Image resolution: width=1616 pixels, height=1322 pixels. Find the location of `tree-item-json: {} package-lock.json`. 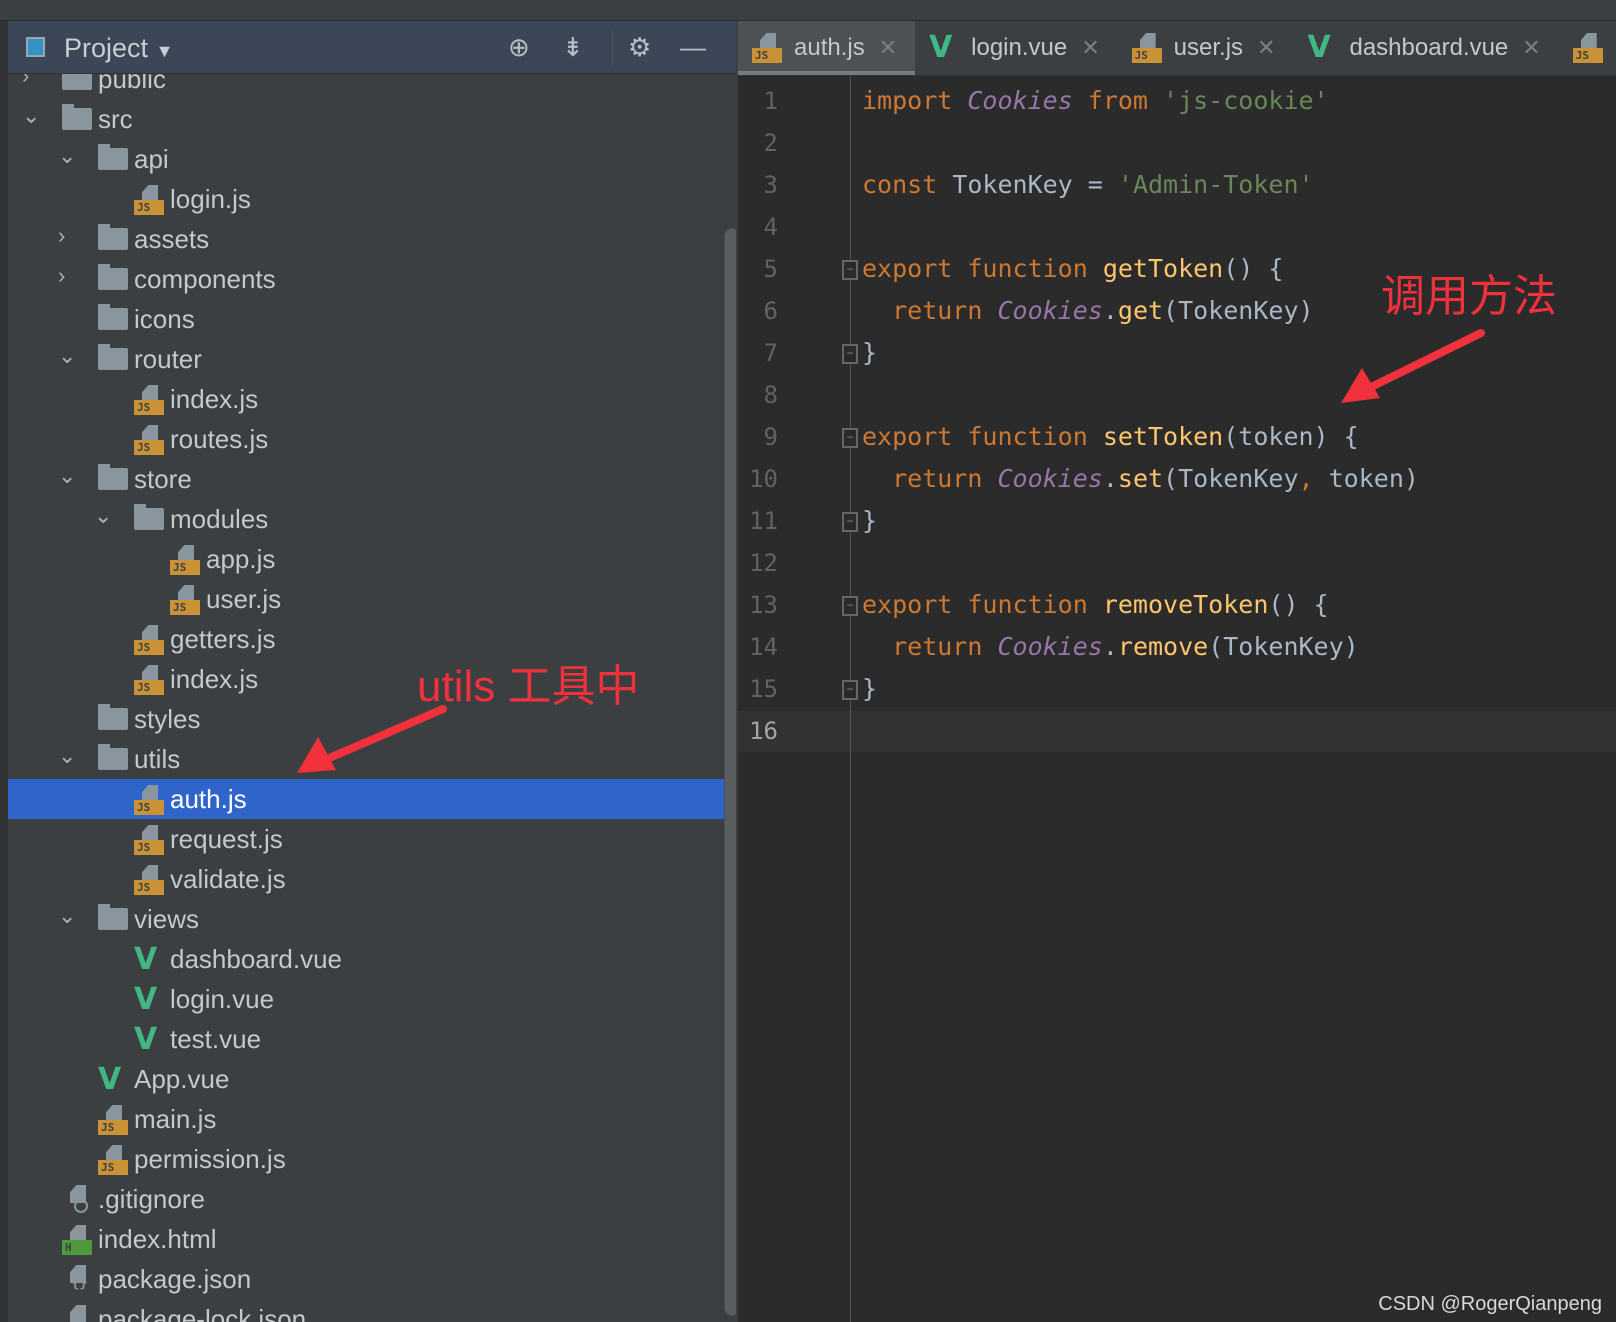

tree-item-json: {} package-lock.json is located at coordinates (372, 1310).